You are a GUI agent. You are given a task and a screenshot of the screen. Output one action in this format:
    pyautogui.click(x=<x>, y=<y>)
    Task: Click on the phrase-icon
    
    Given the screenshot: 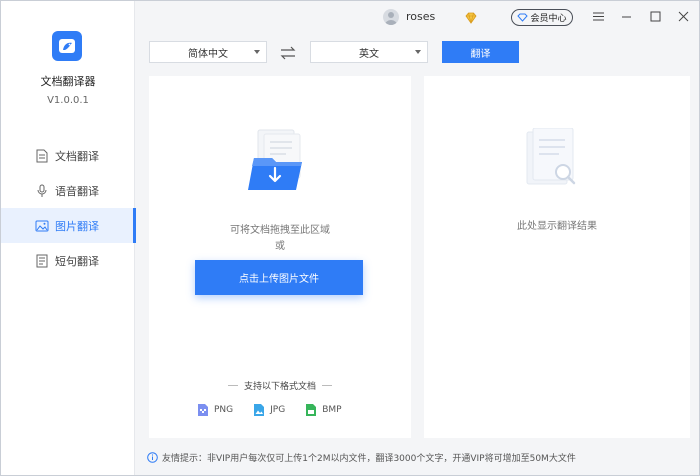 What is the action you would take?
    pyautogui.click(x=42, y=261)
    